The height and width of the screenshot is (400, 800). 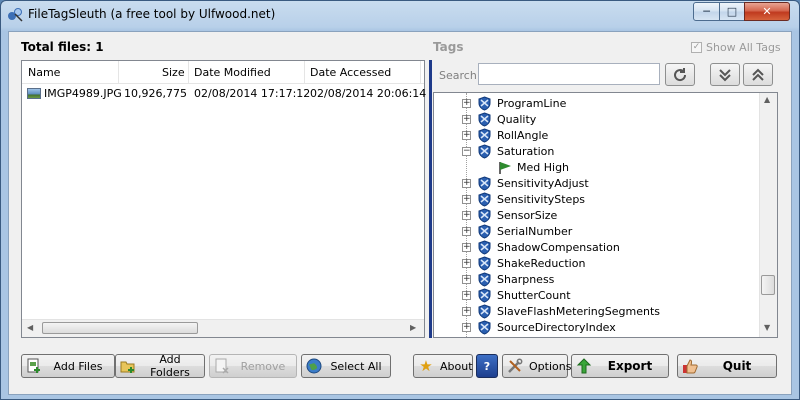 I want to click on tree-item: + ProgramLine, so click(x=599, y=104).